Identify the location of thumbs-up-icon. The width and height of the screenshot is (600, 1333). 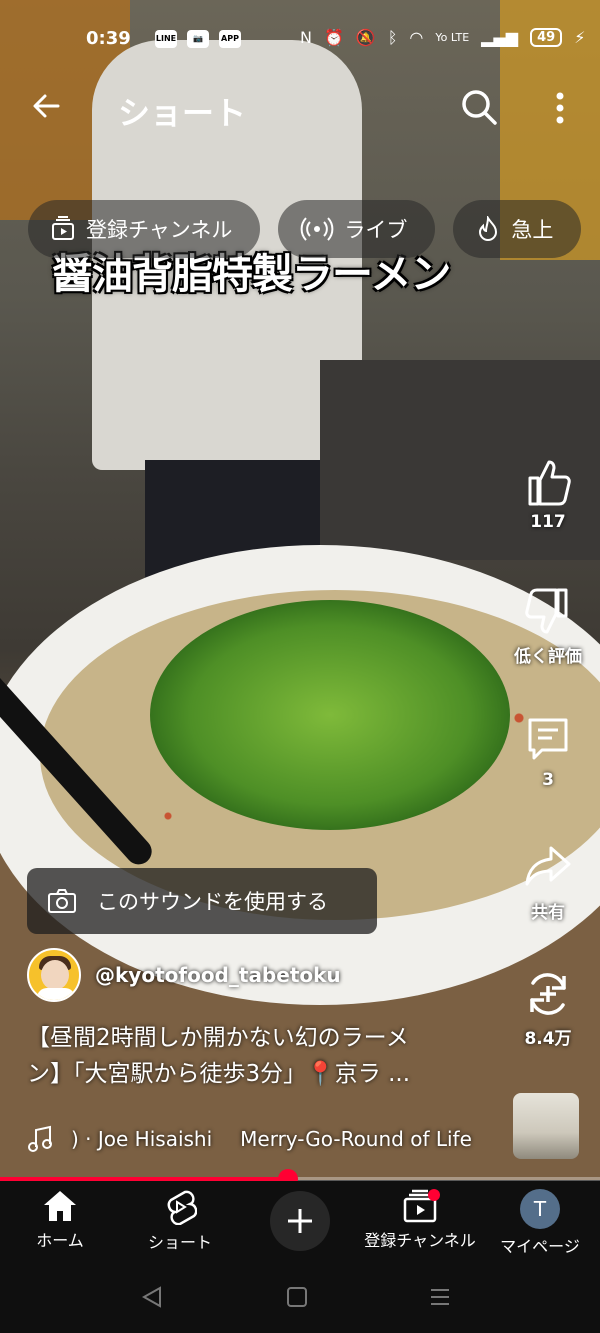
(549, 483).